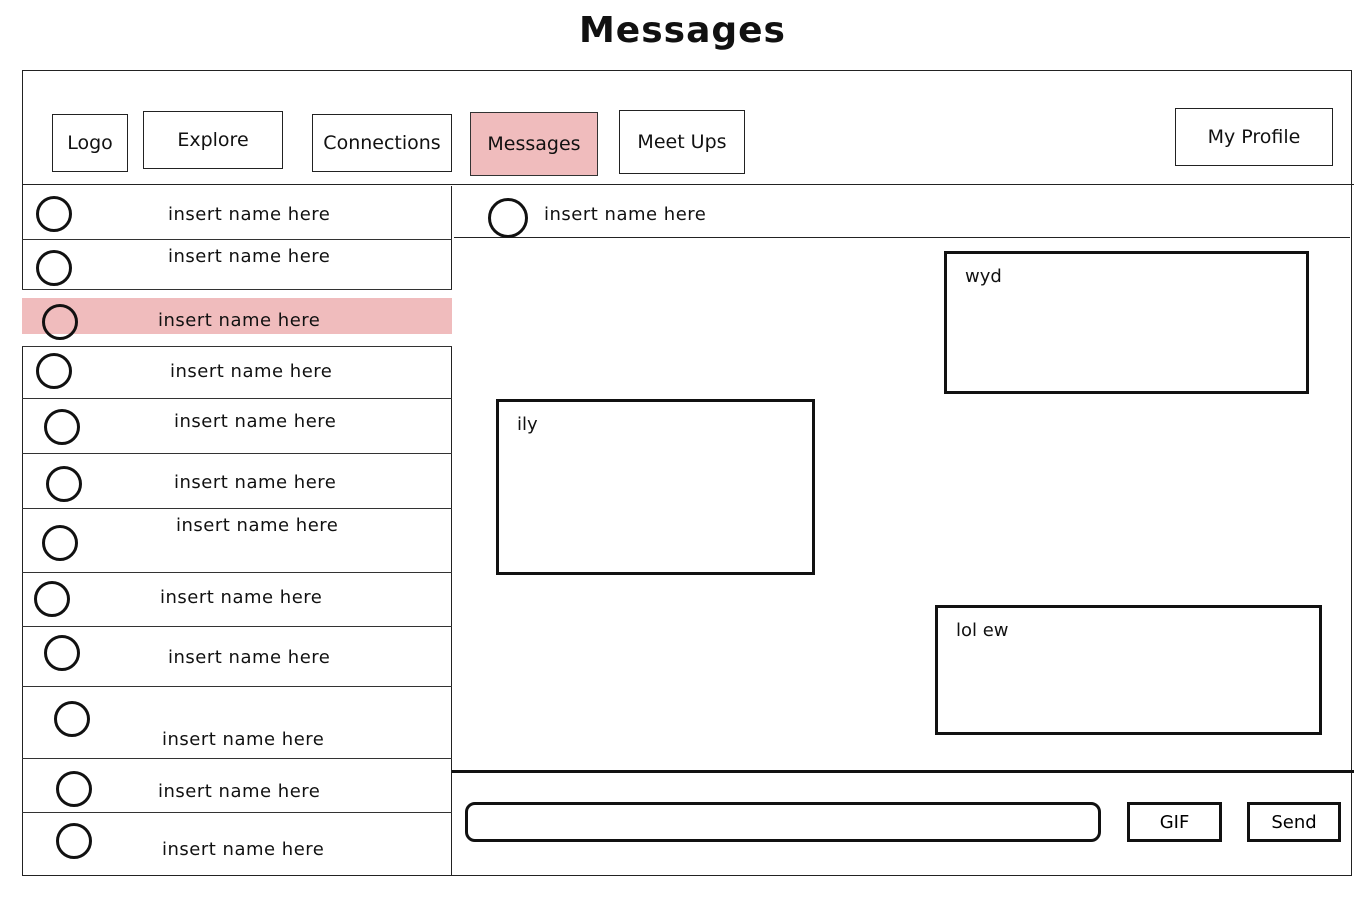  I want to click on message-bubble-received: ily, so click(655, 487).